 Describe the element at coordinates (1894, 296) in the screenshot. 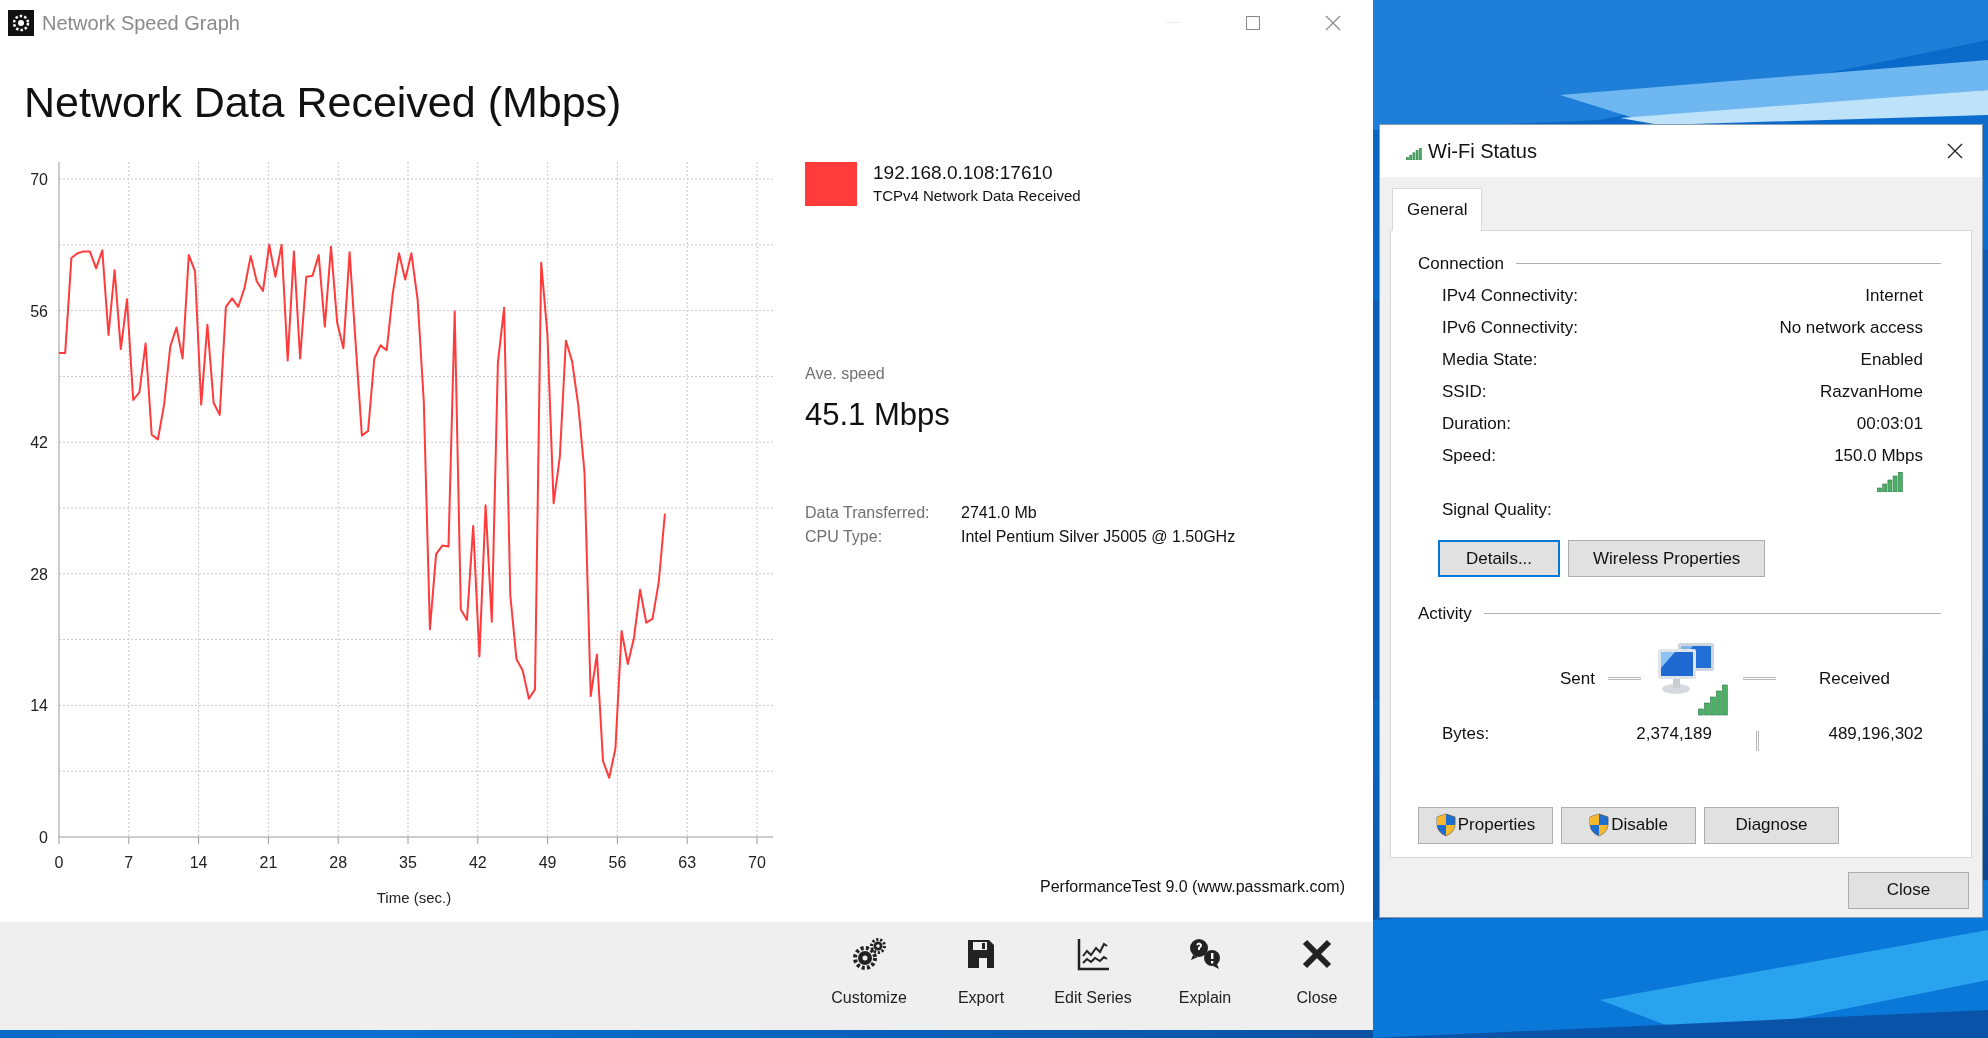

I see `field-value: Internet` at that location.